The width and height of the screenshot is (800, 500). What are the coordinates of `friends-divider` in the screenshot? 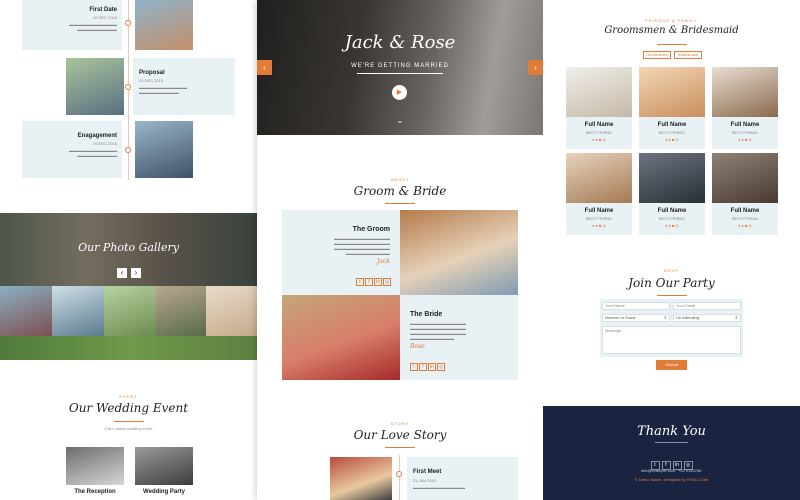 It's located at (672, 44).